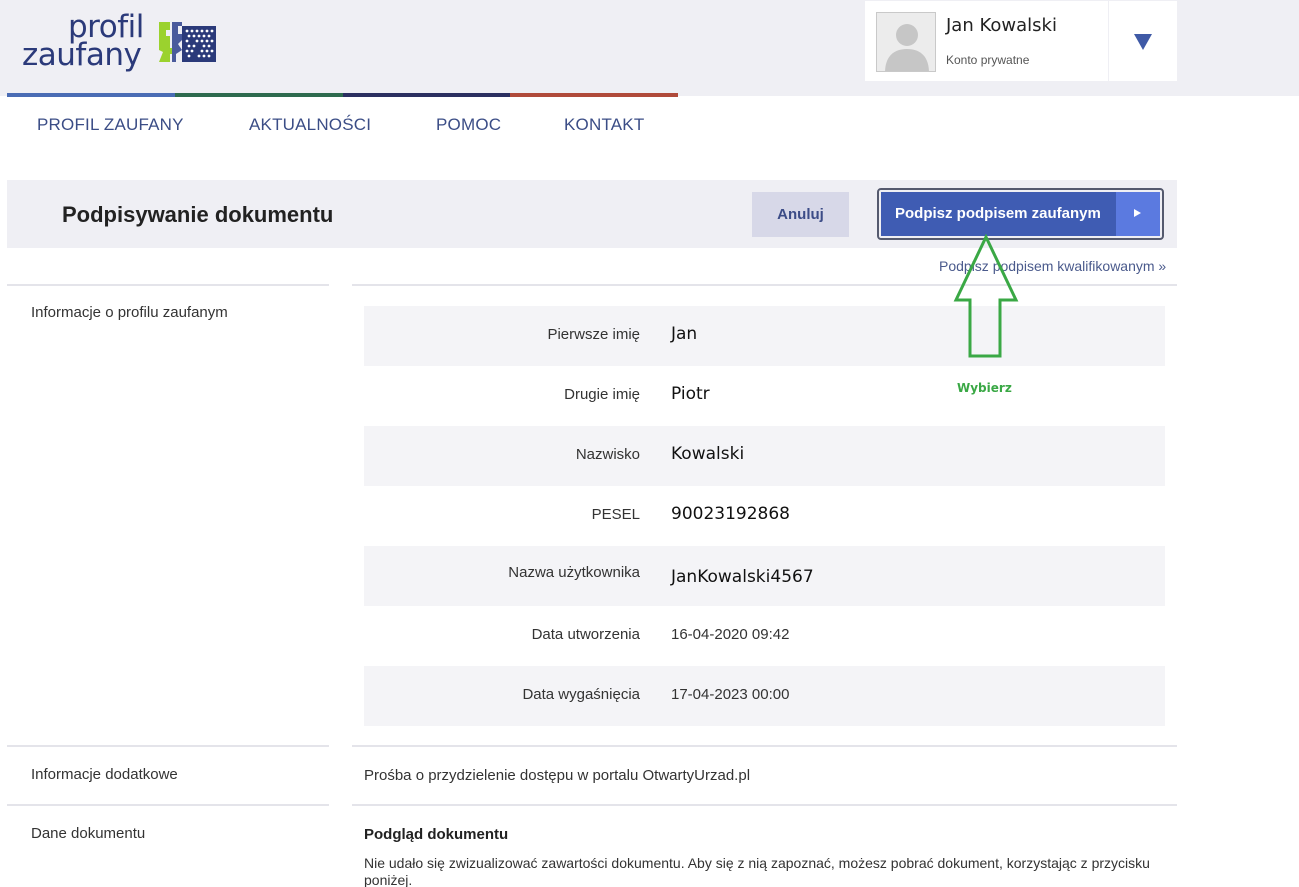 This screenshot has width=1299, height=887. What do you see at coordinates (906, 42) in the screenshot?
I see `user-silhouette-icon` at bounding box center [906, 42].